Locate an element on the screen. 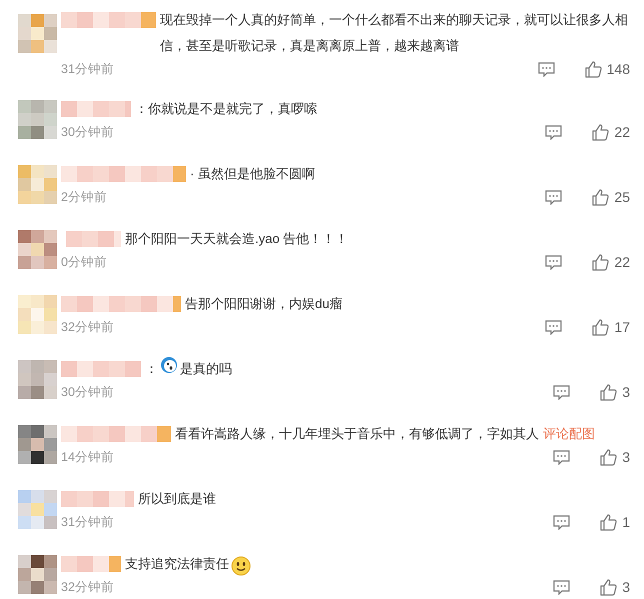 This screenshot has height=599, width=644. comment-text: 是真的吗 is located at coordinates (206, 369).